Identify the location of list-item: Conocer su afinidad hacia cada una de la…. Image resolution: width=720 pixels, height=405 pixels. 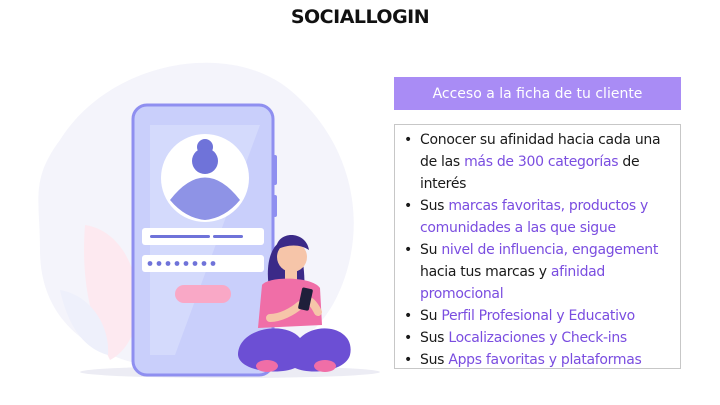
(537, 162).